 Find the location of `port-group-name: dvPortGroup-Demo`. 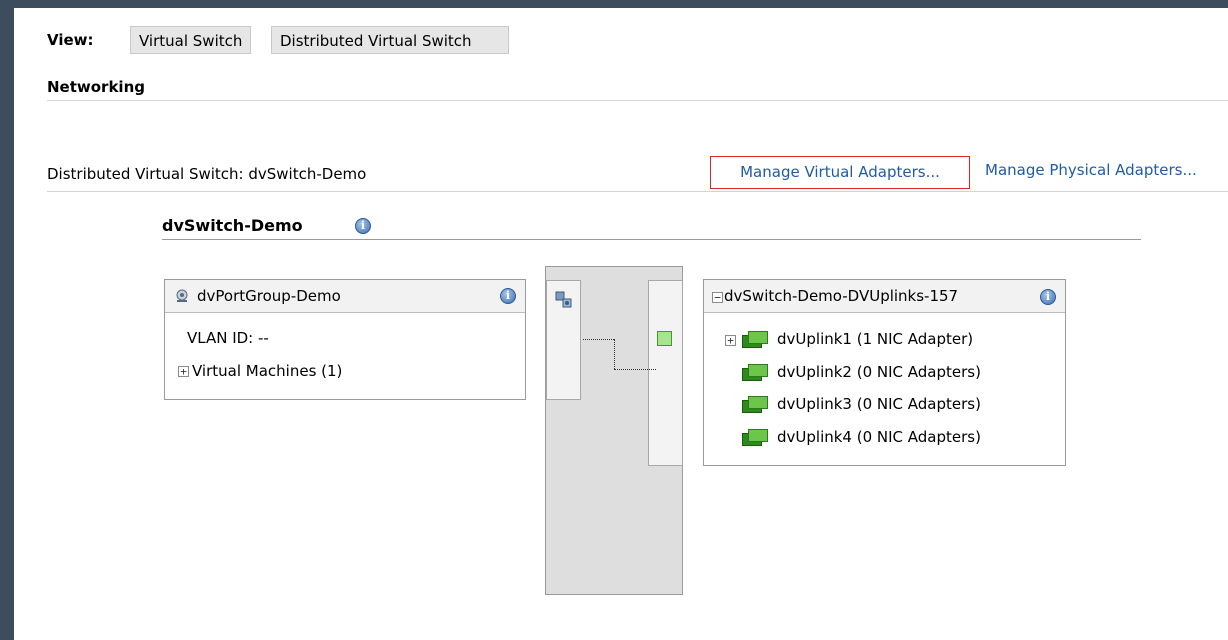

port-group-name: dvPortGroup-Demo is located at coordinates (269, 296).